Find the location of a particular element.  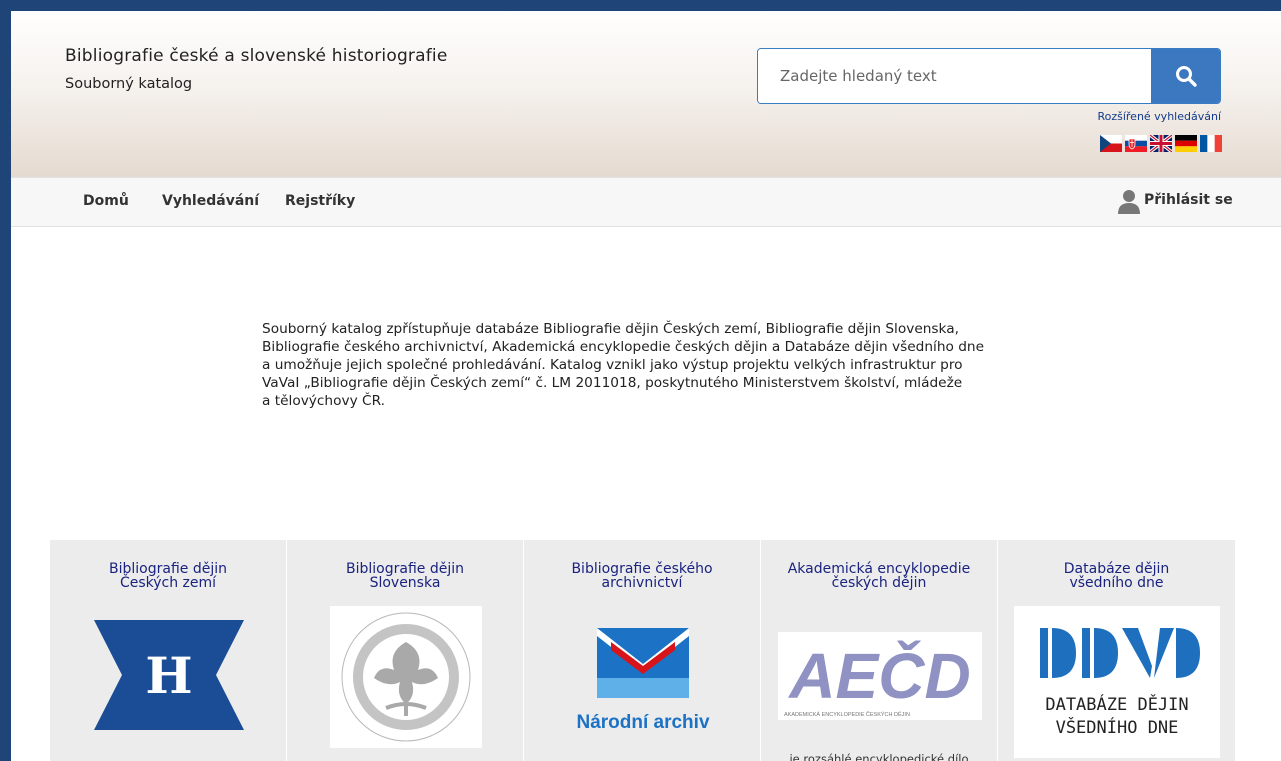

ddvd-logo: DATABÁZE DĚJIN VŠEDNÍHO DNE is located at coordinates (1117, 682).